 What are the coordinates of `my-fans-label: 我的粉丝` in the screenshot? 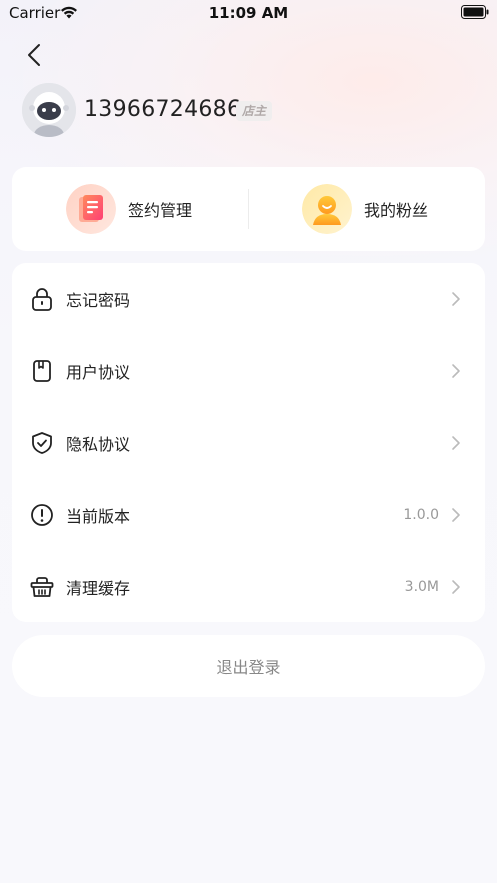 It's located at (396, 210).